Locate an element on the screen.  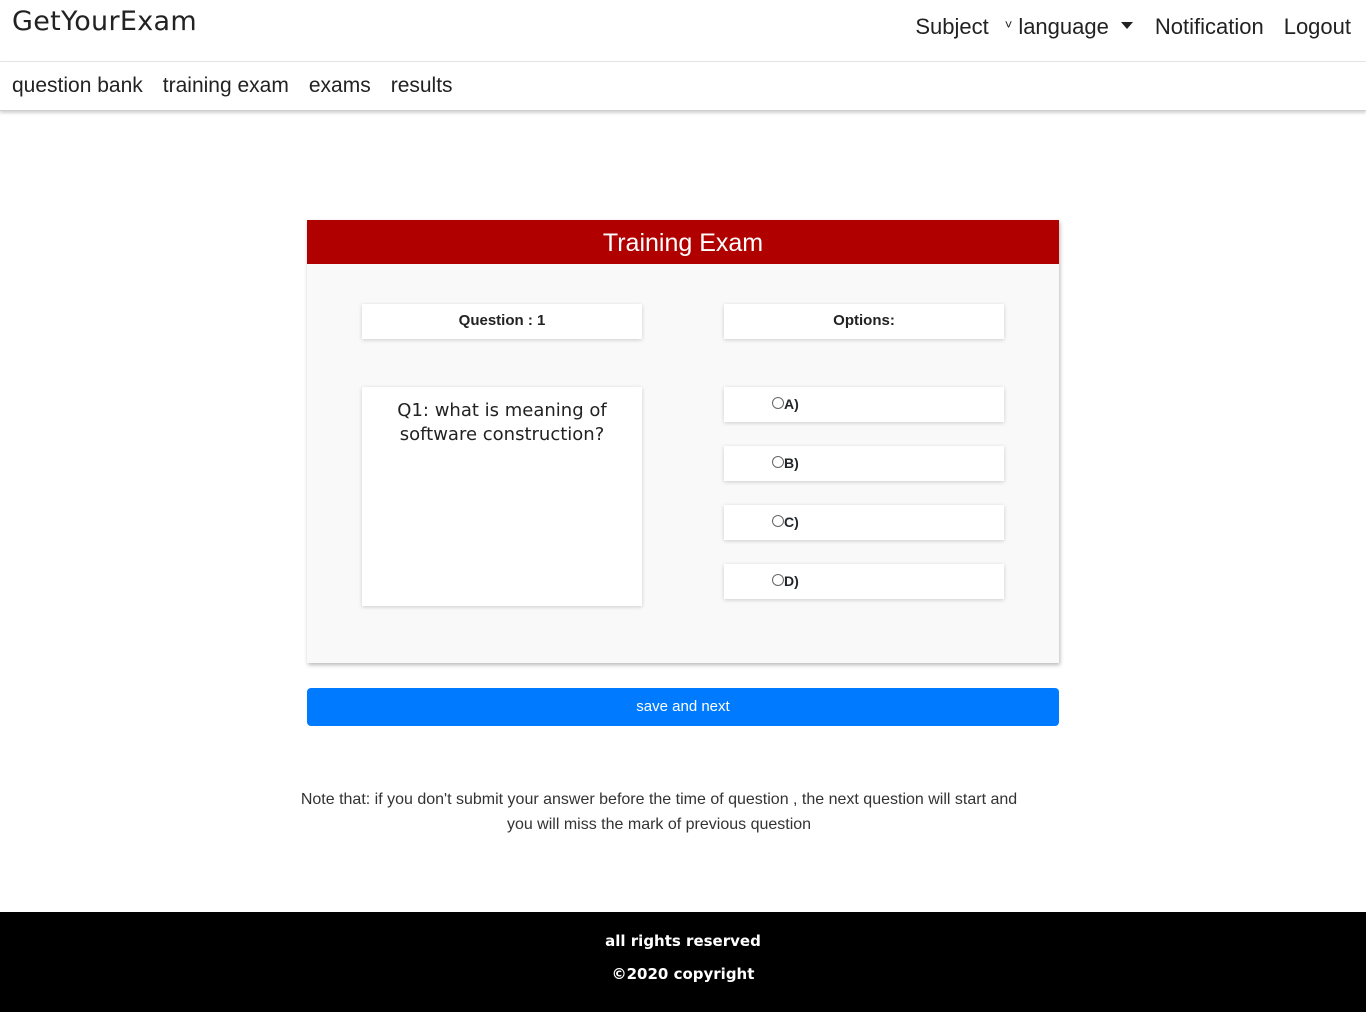
nav-exams: exams is located at coordinates (340, 86).